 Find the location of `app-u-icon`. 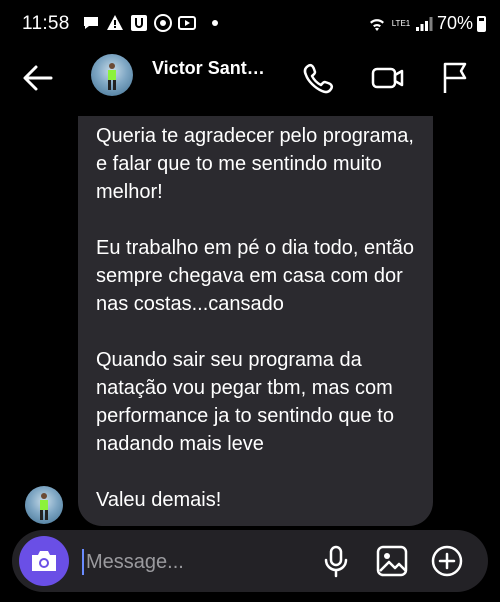

app-u-icon is located at coordinates (139, 23).